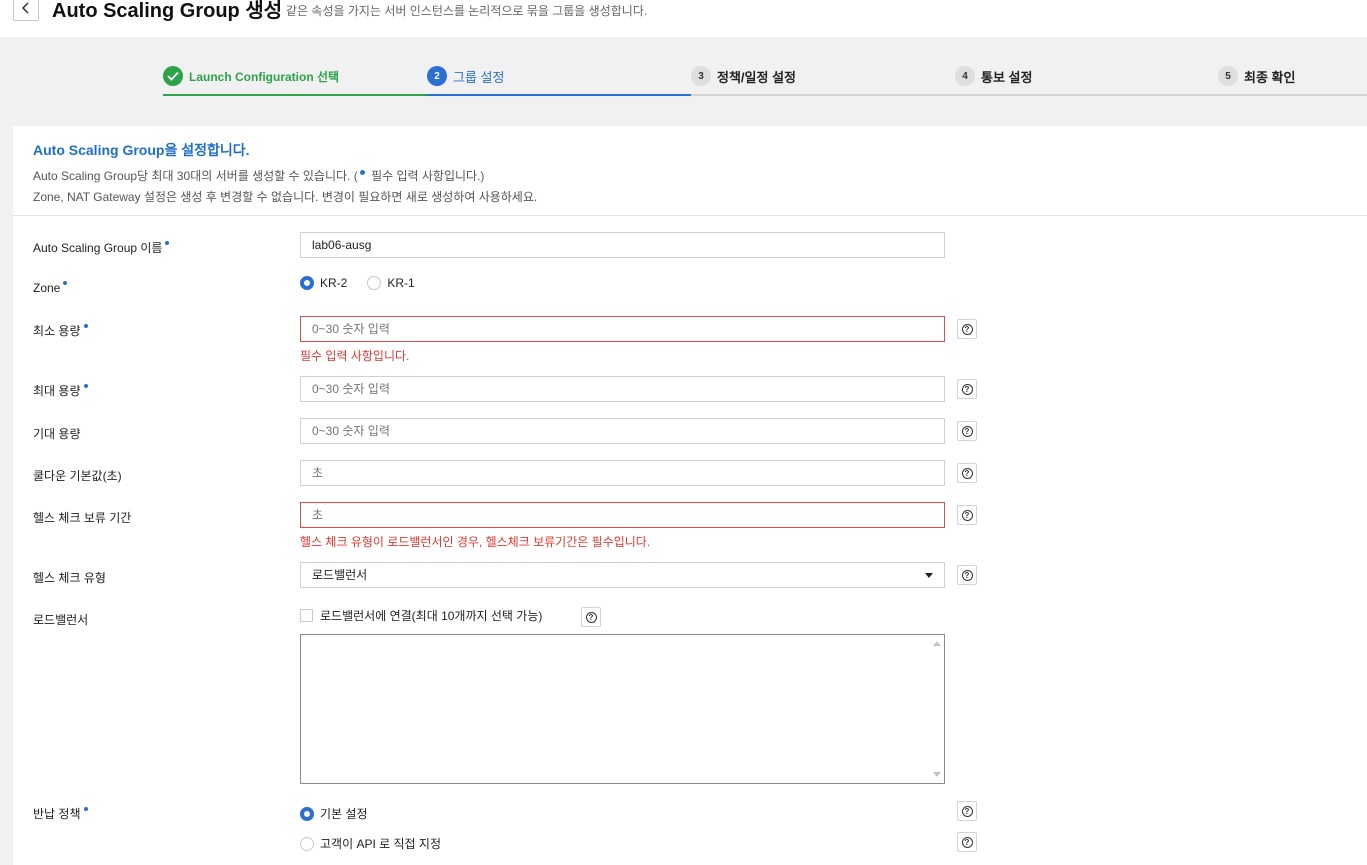  What do you see at coordinates (1270, 77) in the screenshot?
I see `step-label: 최종 확인` at bounding box center [1270, 77].